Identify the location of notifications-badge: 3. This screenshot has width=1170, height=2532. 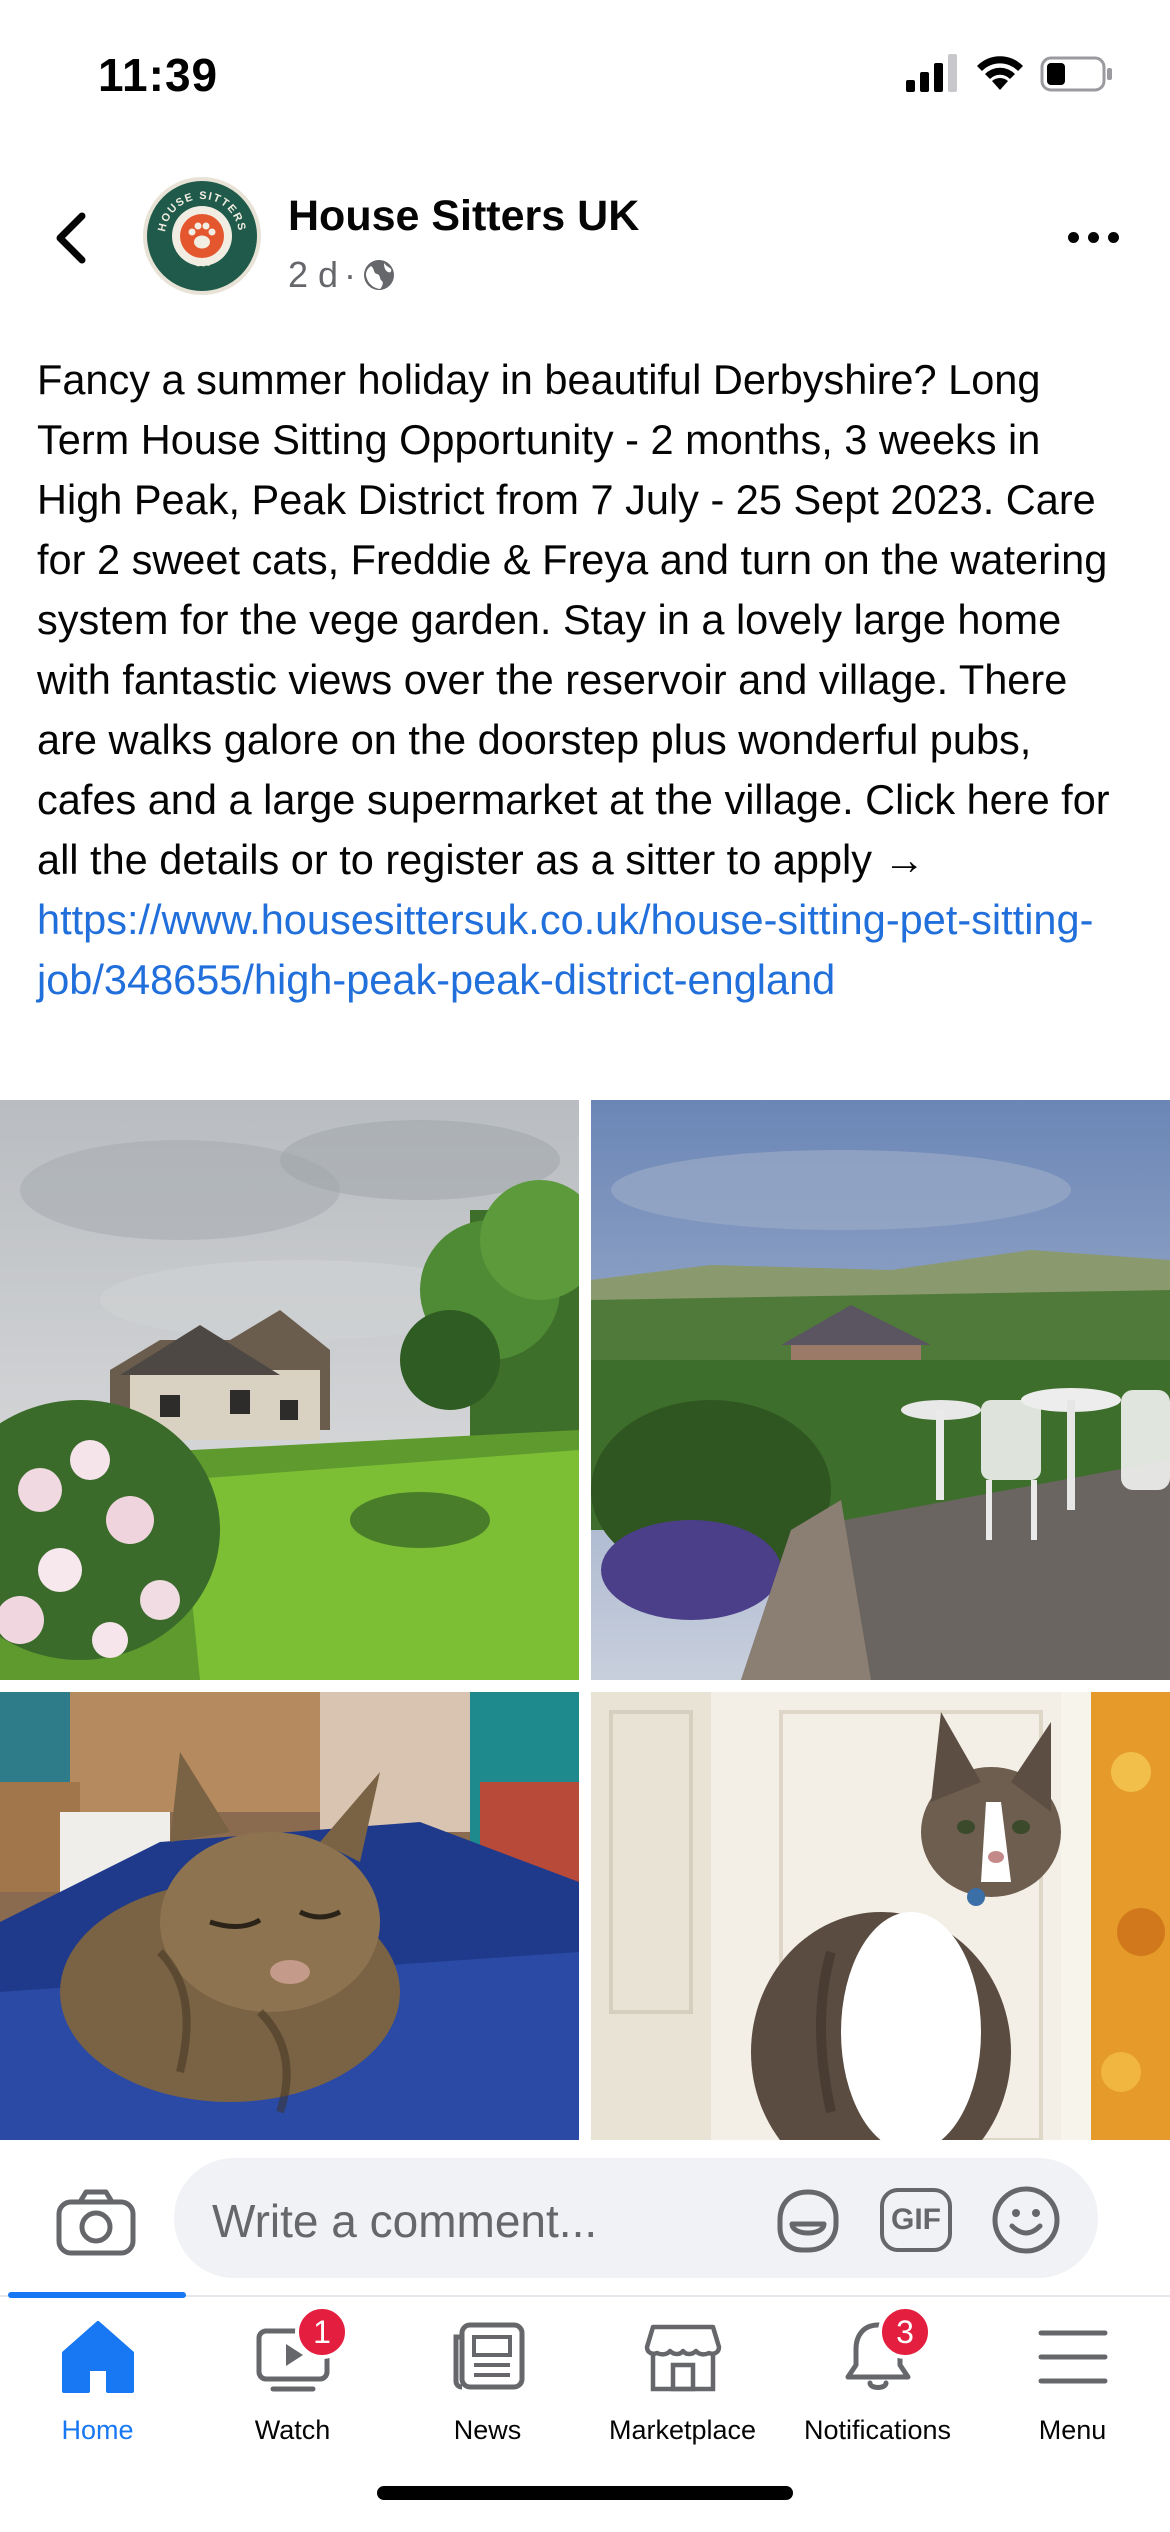
(905, 2332).